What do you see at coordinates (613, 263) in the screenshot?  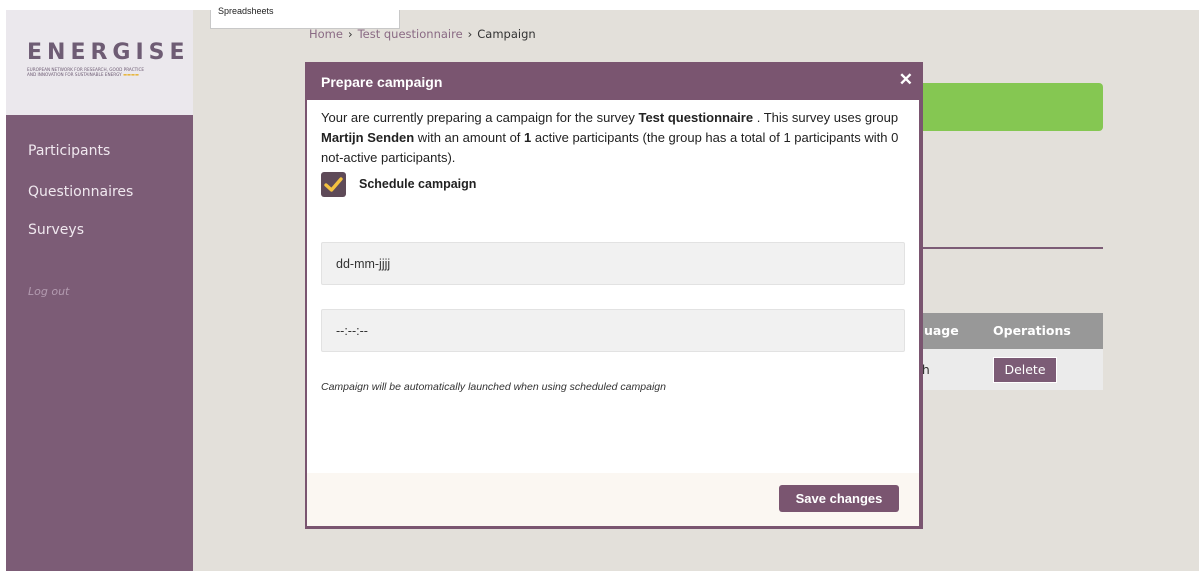 I see `date-input: dd-mm-jjjj` at bounding box center [613, 263].